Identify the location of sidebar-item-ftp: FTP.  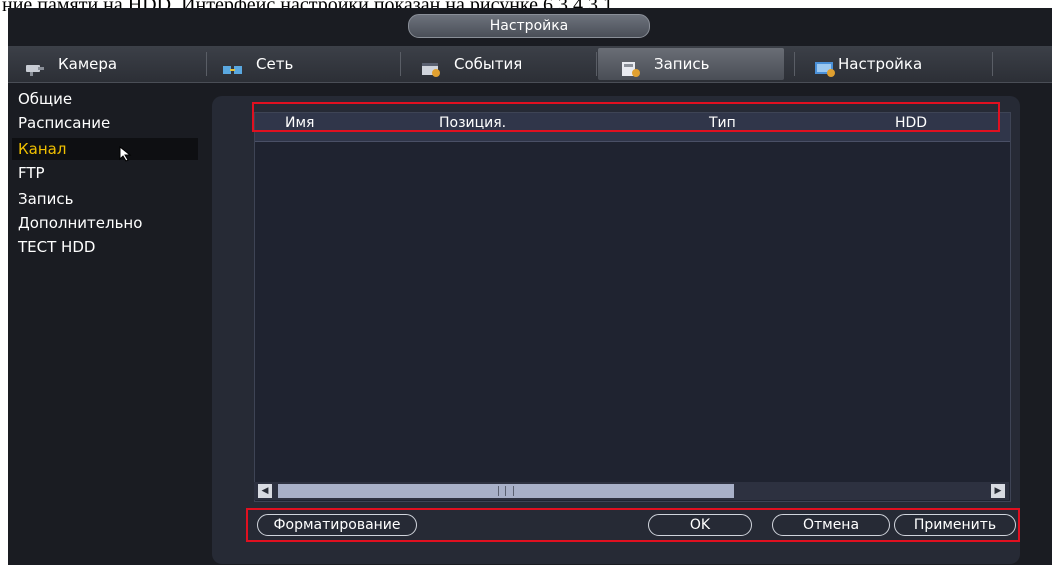
(105, 173).